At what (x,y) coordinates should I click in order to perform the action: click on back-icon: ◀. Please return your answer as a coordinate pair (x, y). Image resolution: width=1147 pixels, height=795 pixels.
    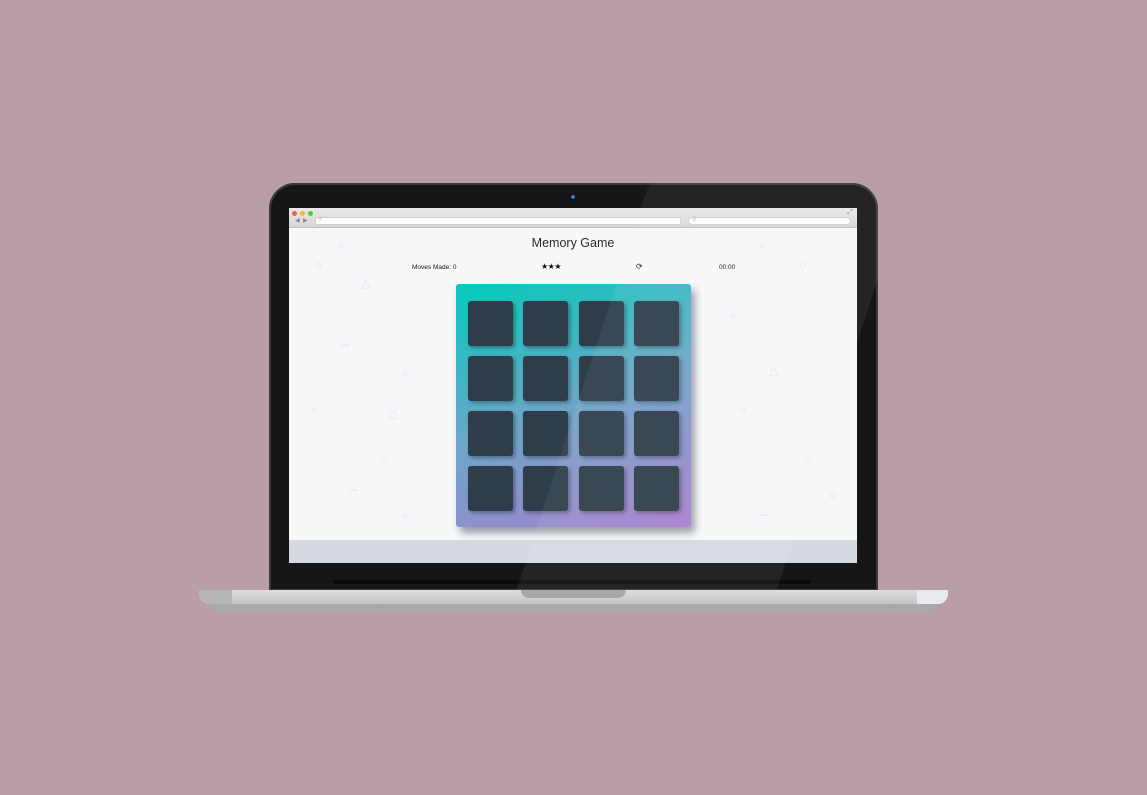
    Looking at the image, I should click on (297, 220).